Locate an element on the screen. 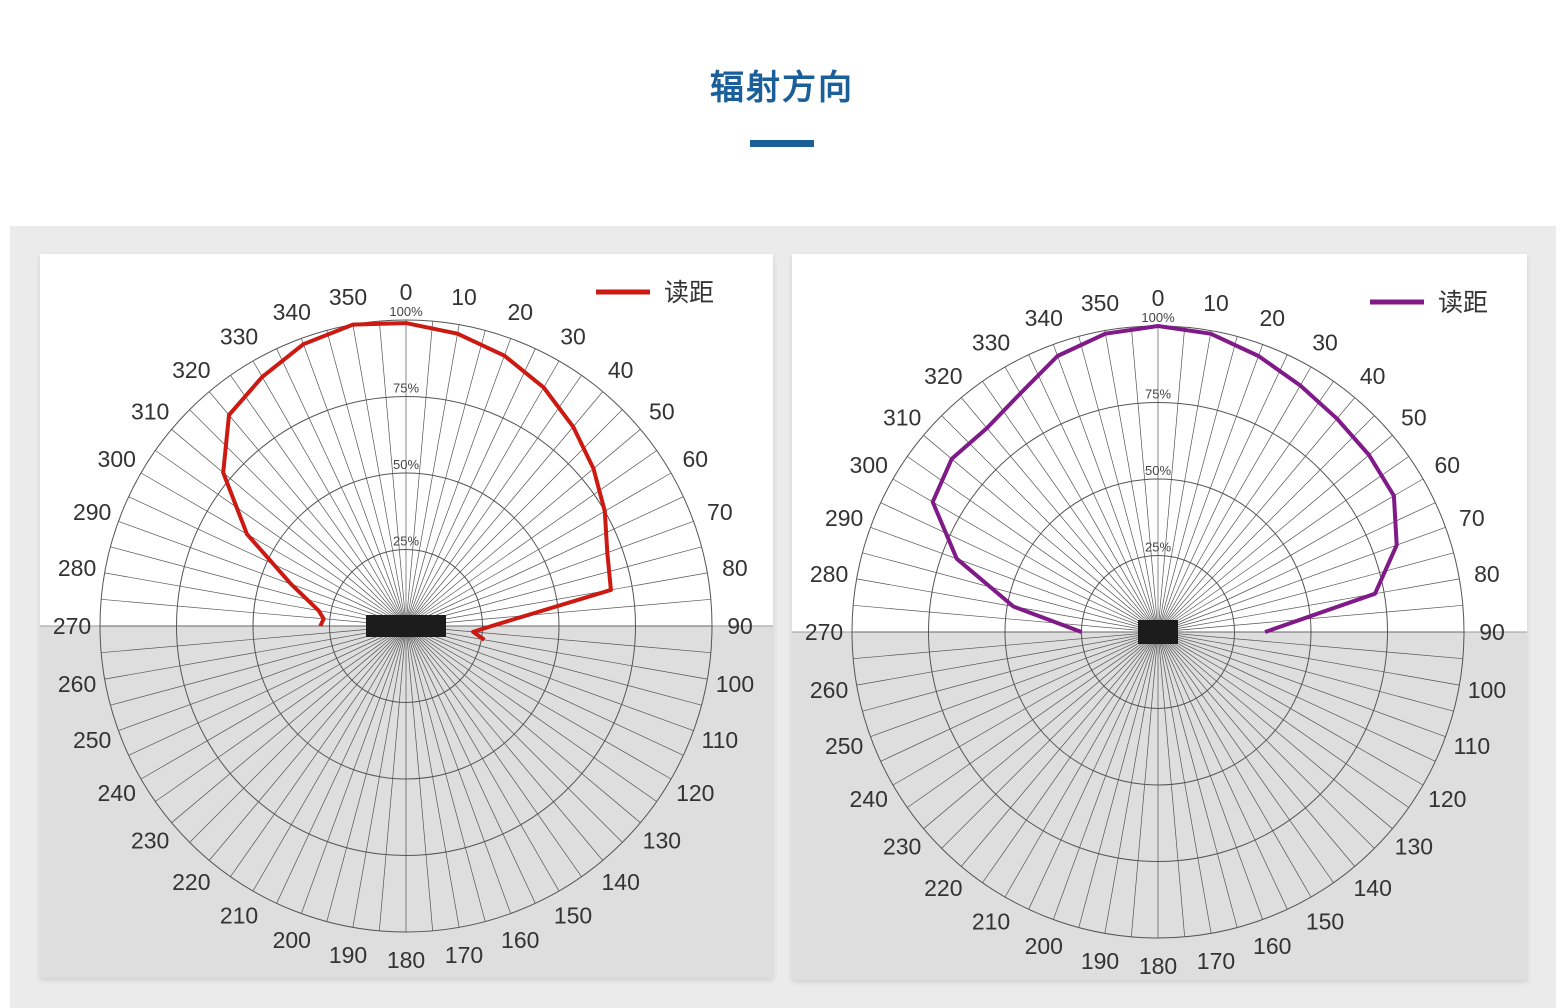 This screenshot has height=1008, width=1564. angle-tick-label: 140 is located at coordinates (1373, 888).